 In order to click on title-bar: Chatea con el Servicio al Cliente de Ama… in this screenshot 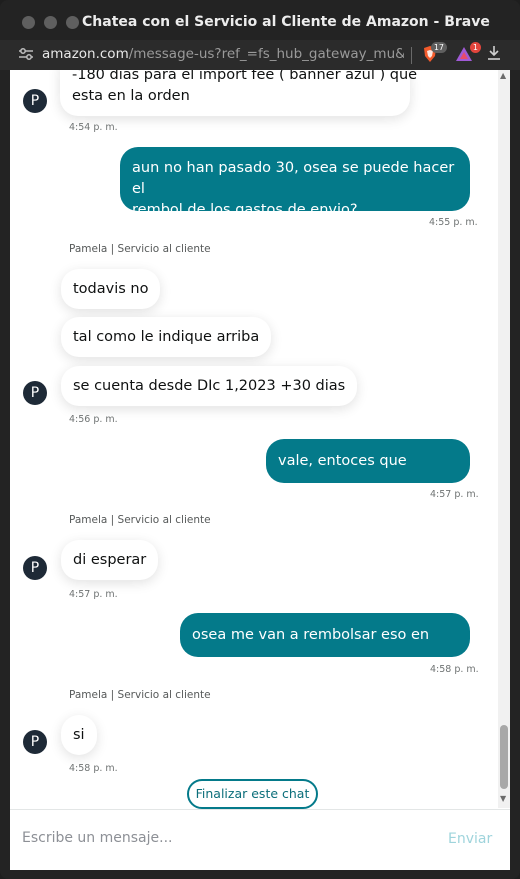, I will do `click(260, 22)`.